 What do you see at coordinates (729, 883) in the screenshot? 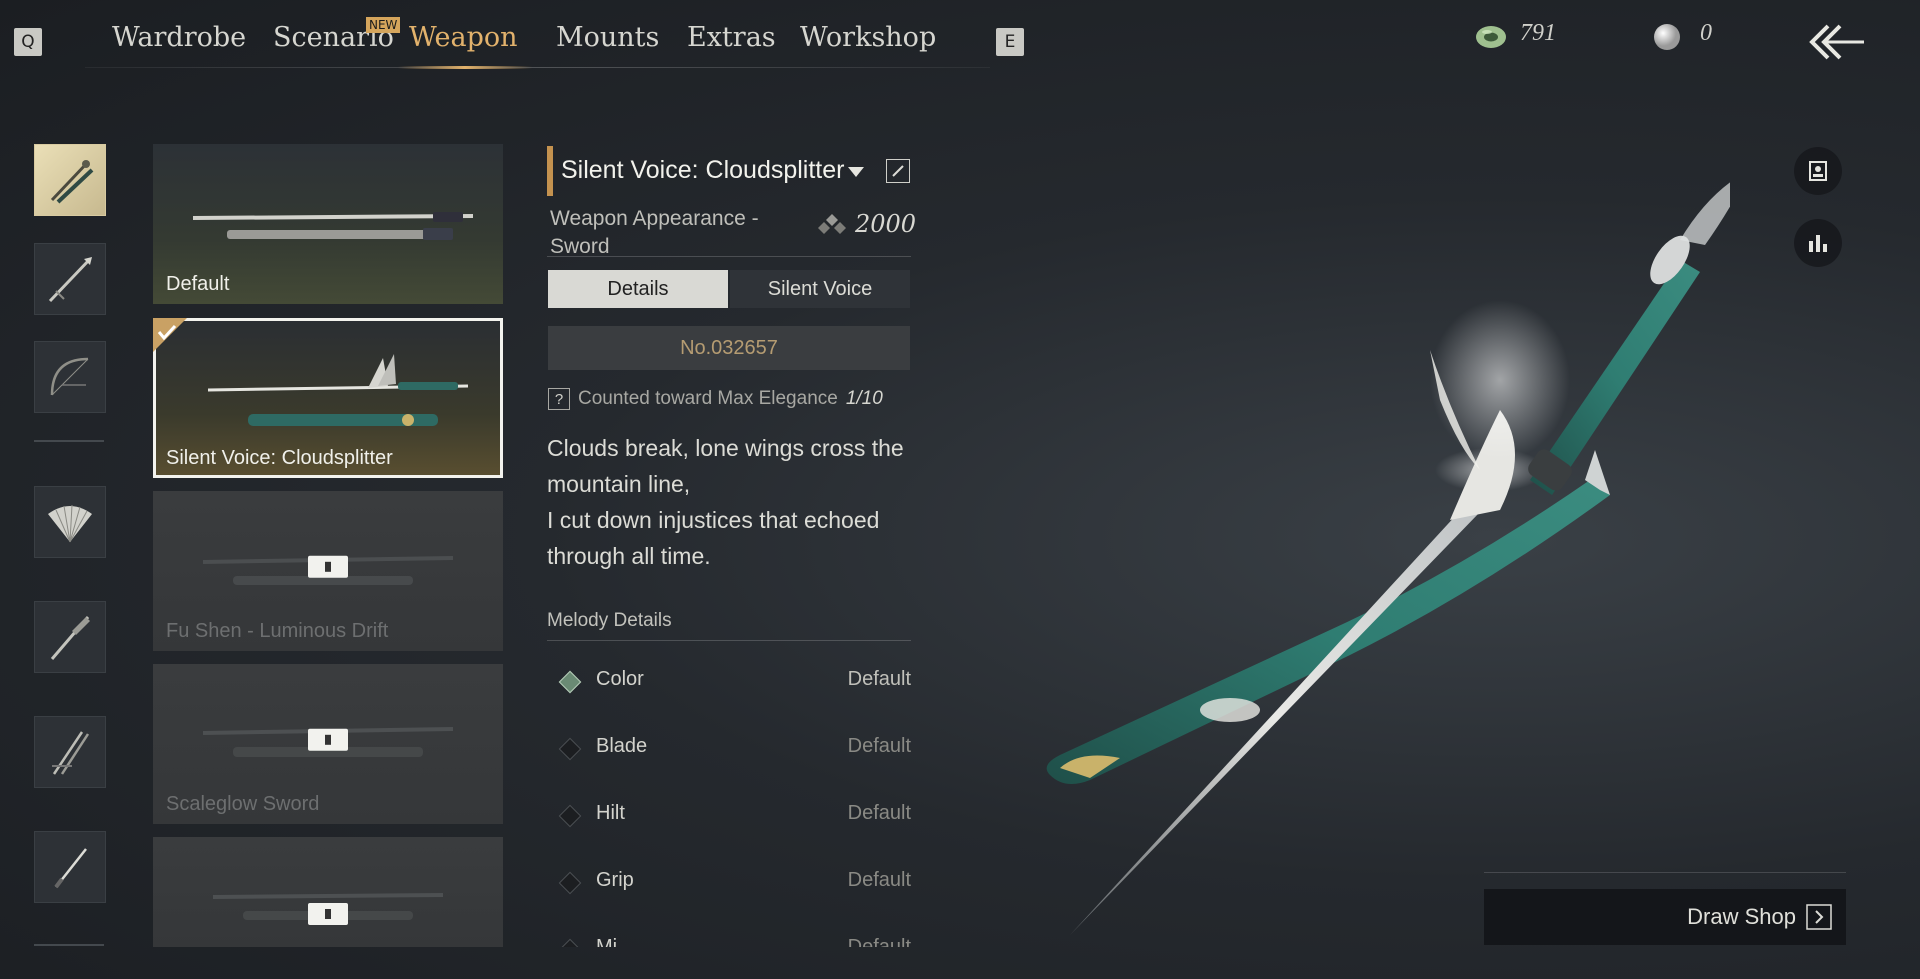
I see `part-row-grip: Grip Default` at bounding box center [729, 883].